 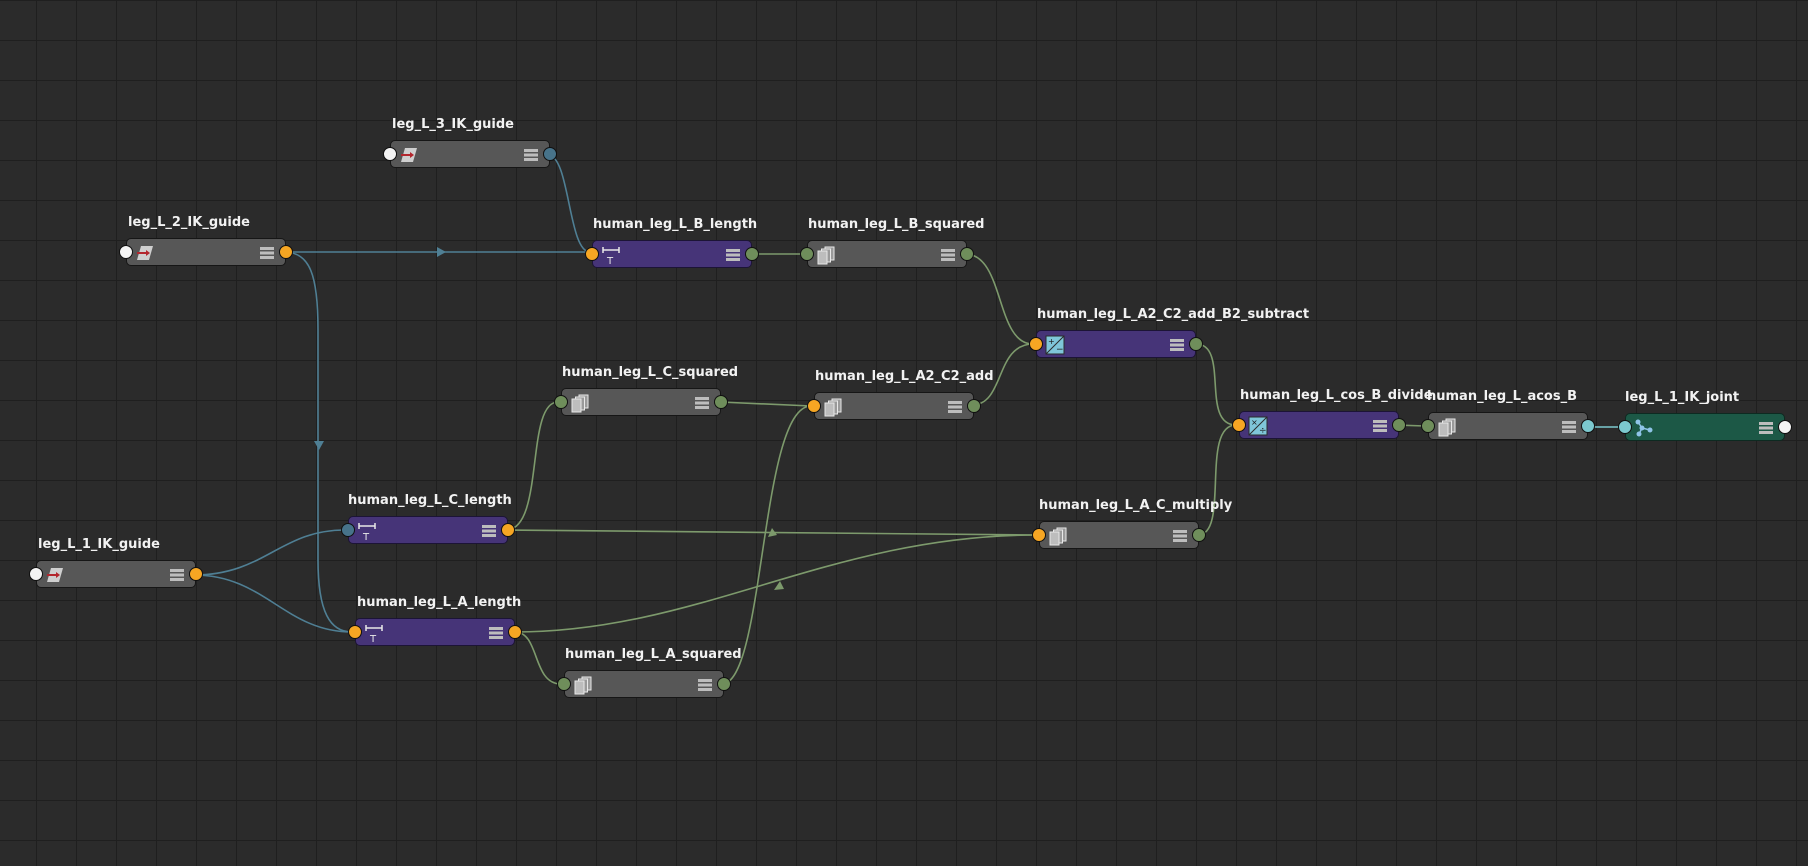 I want to click on node-human-leg-l-a2-c2-add: human_leg_L_A2_C2_add, so click(x=899, y=395).